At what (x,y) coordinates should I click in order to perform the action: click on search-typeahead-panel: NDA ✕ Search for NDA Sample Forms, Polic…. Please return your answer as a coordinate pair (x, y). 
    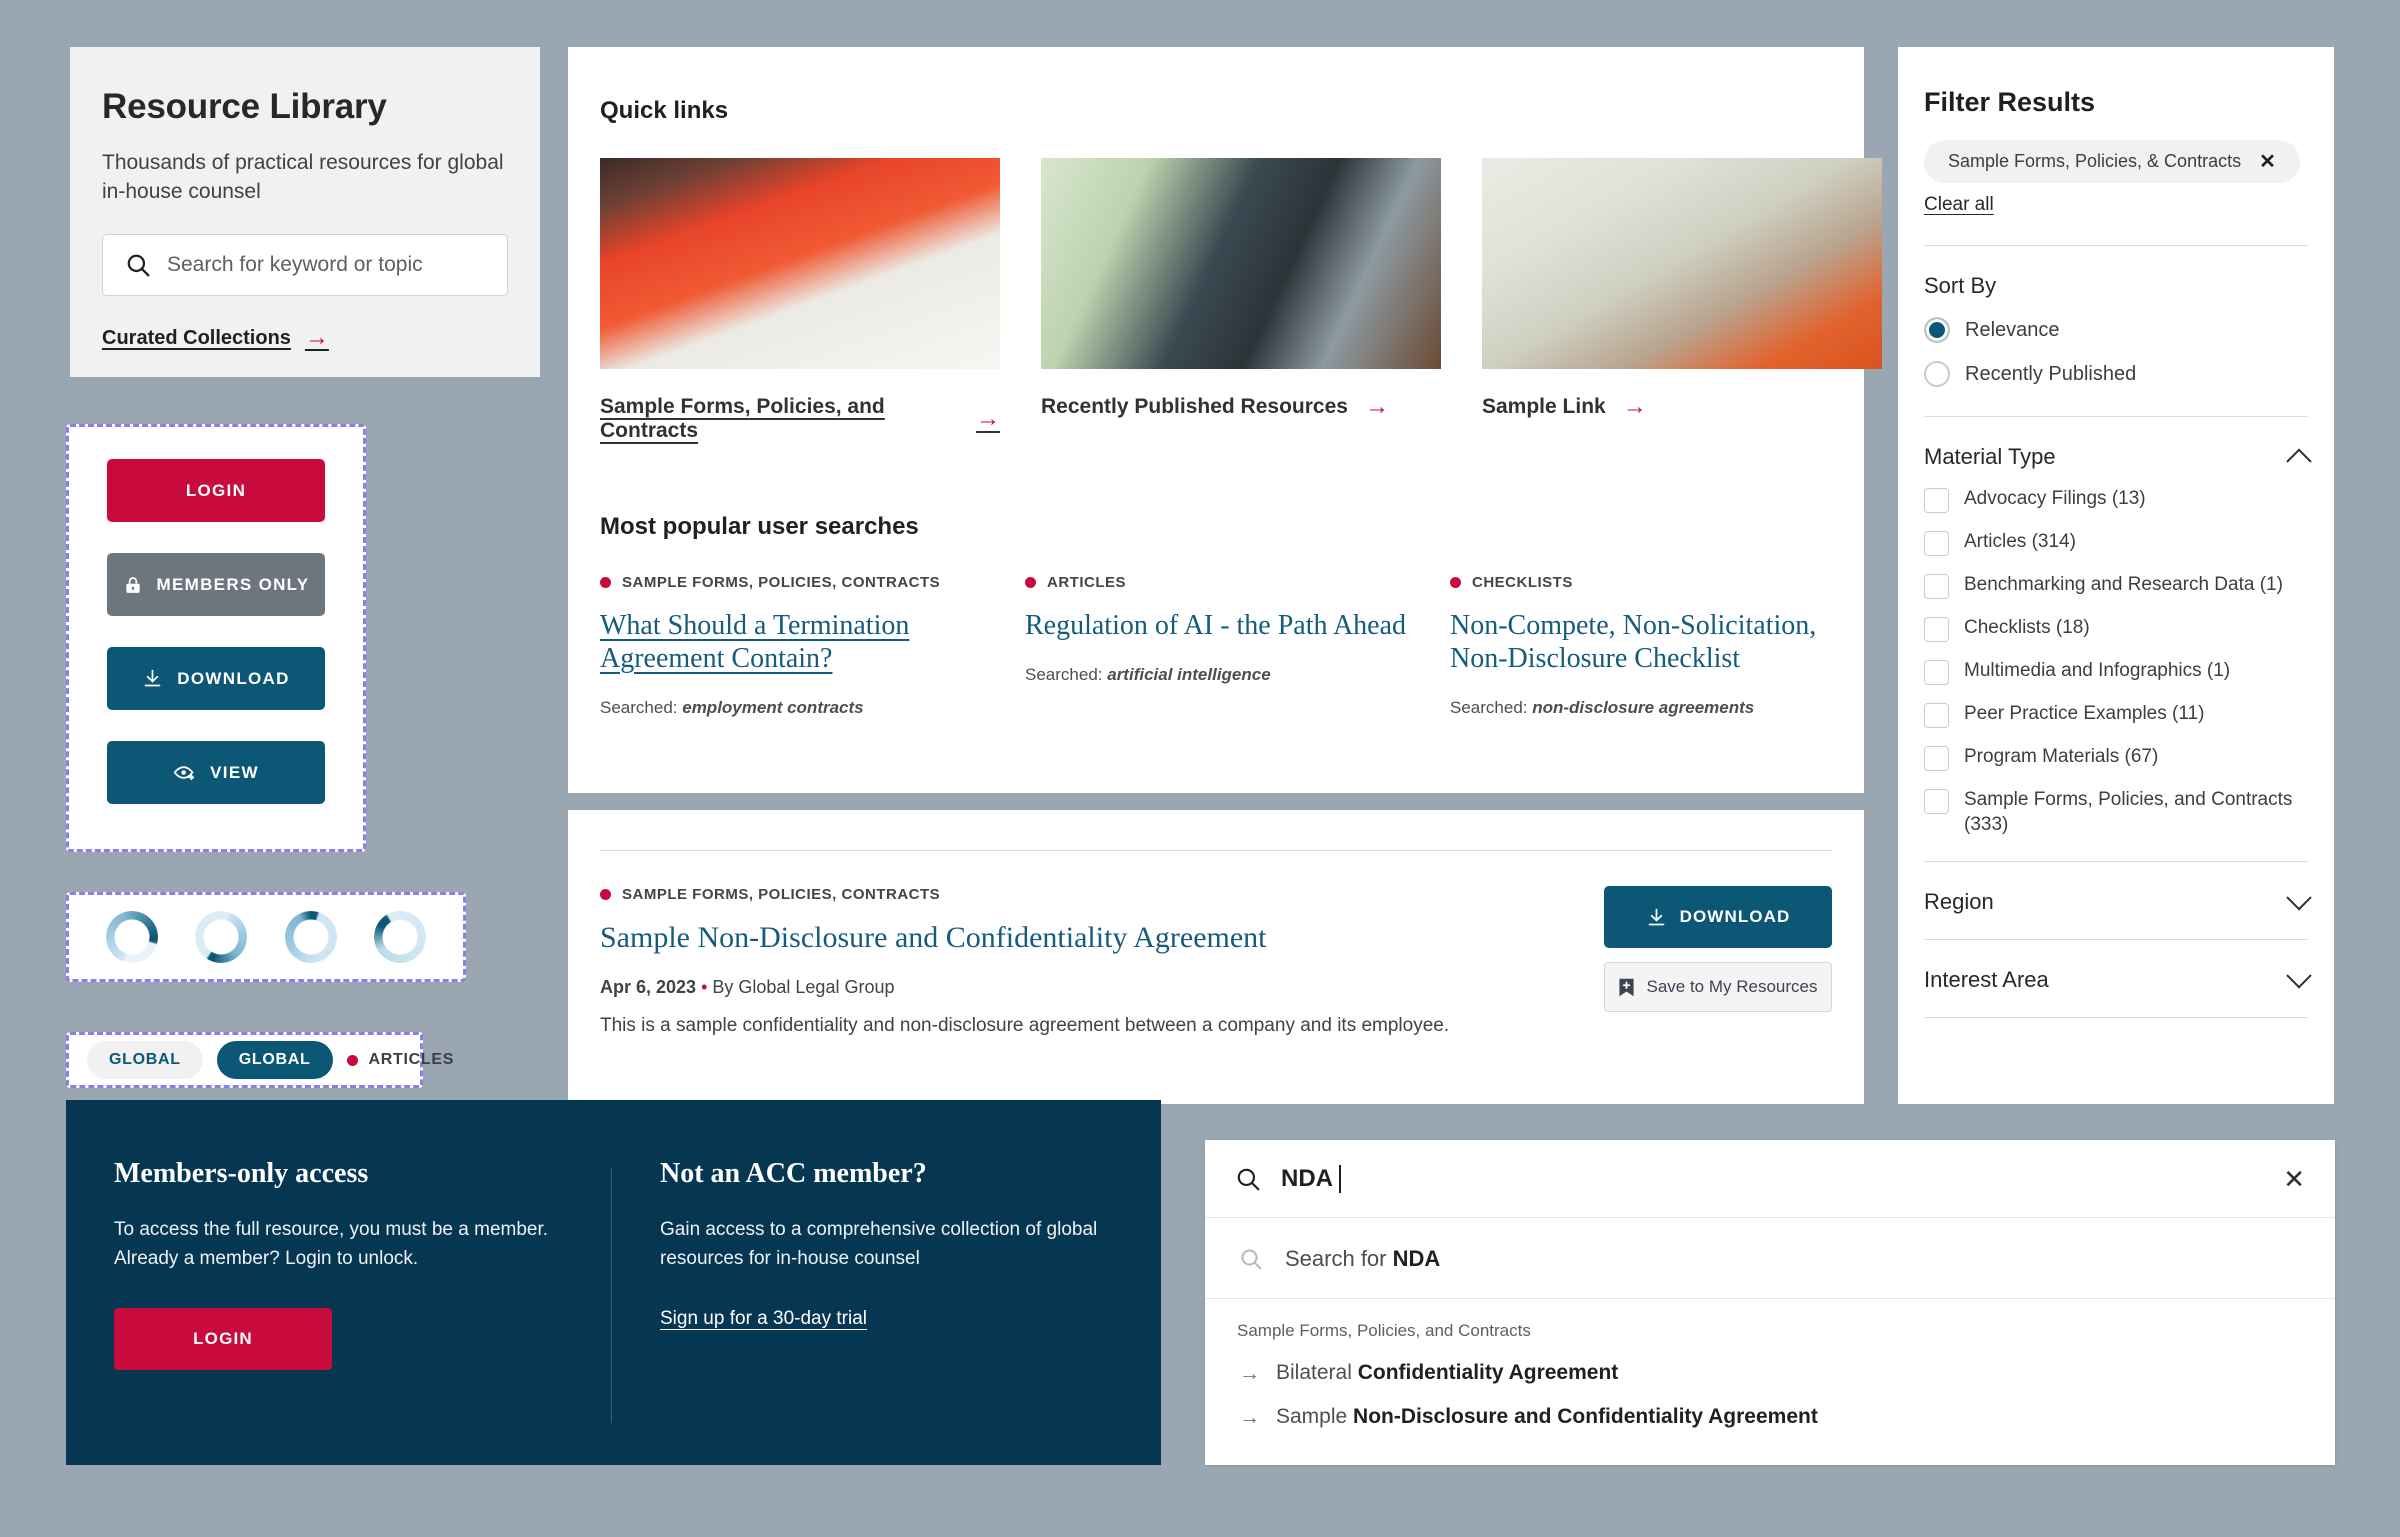
    Looking at the image, I should click on (1770, 1302).